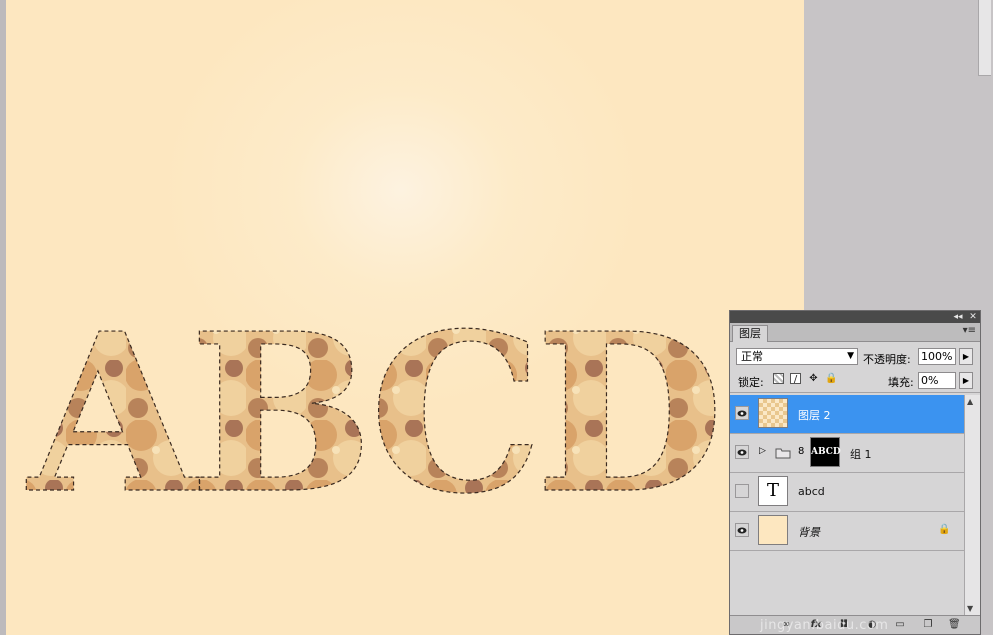 The height and width of the screenshot is (635, 993). What do you see at coordinates (970, 401) in the screenshot?
I see `scroll-up-icon: ▲` at bounding box center [970, 401].